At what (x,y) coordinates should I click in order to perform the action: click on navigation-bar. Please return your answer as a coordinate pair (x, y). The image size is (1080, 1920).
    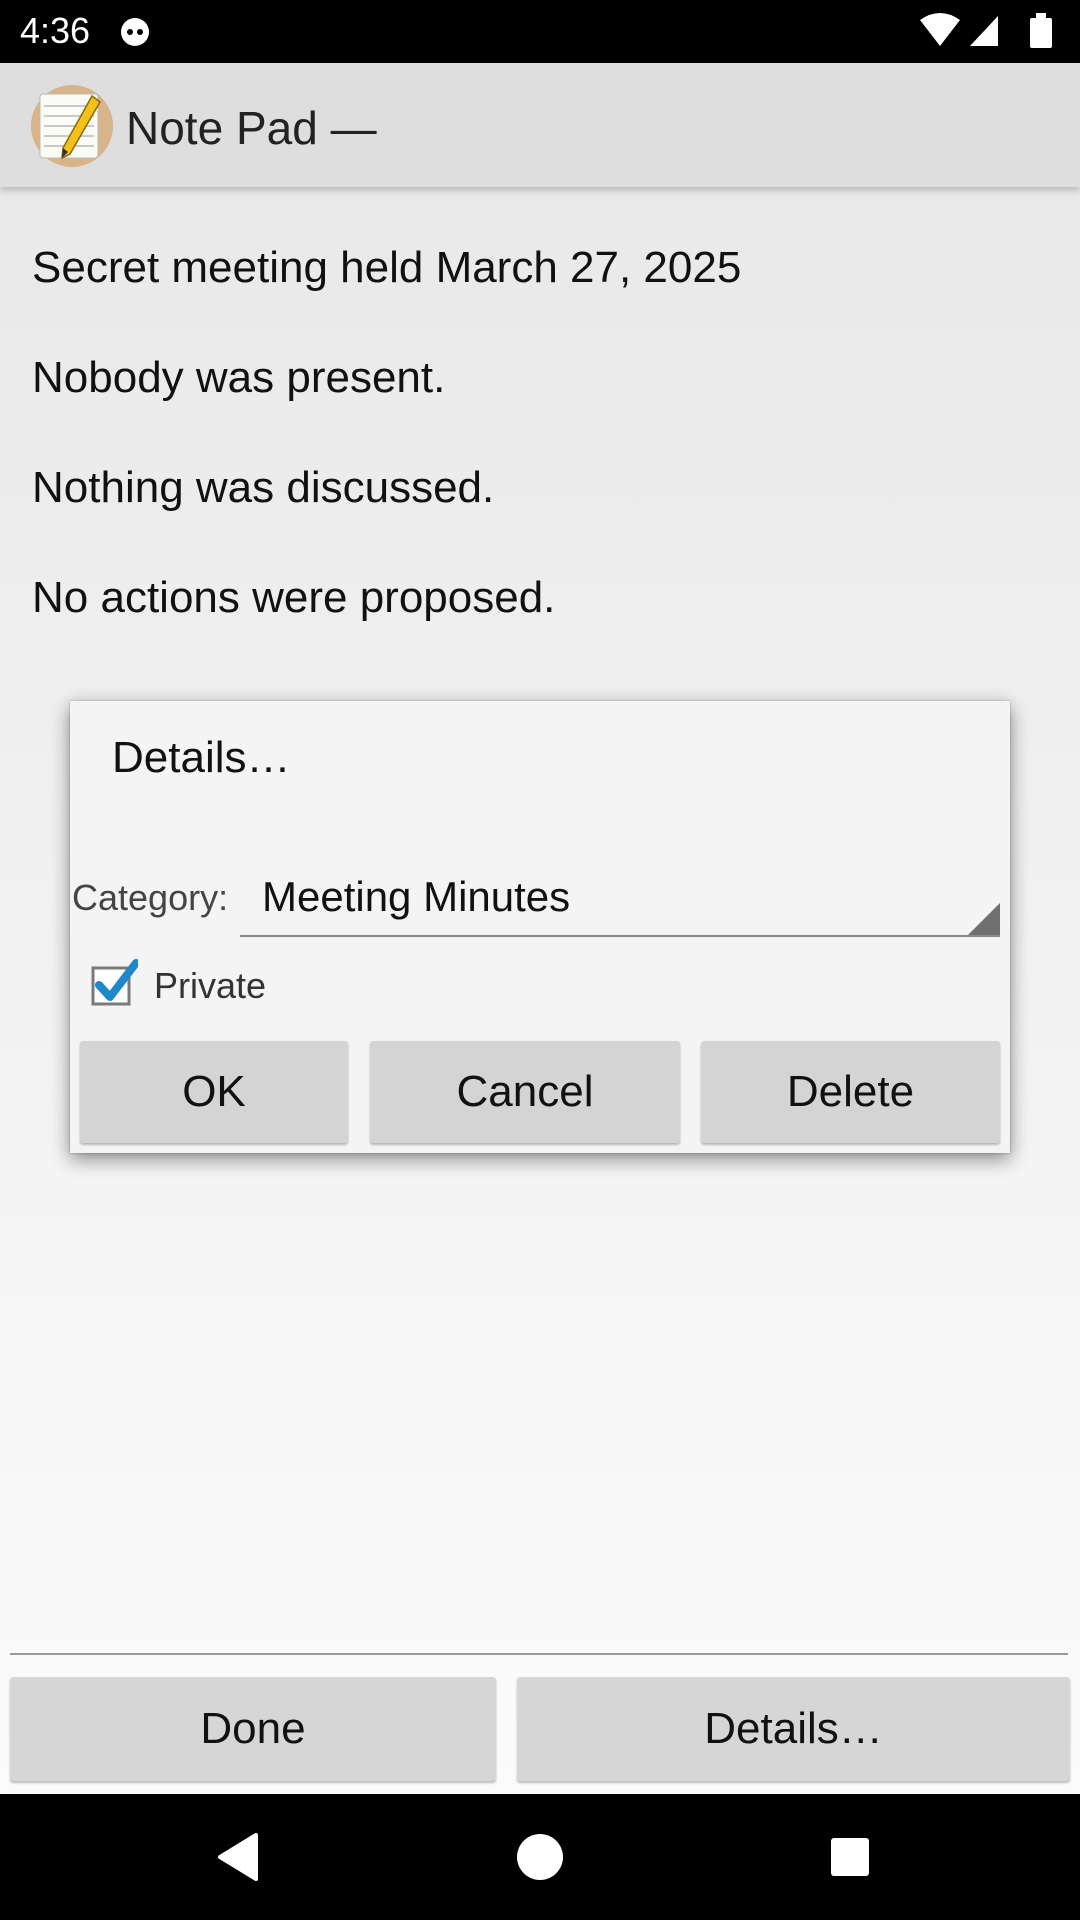
    Looking at the image, I should click on (540, 1857).